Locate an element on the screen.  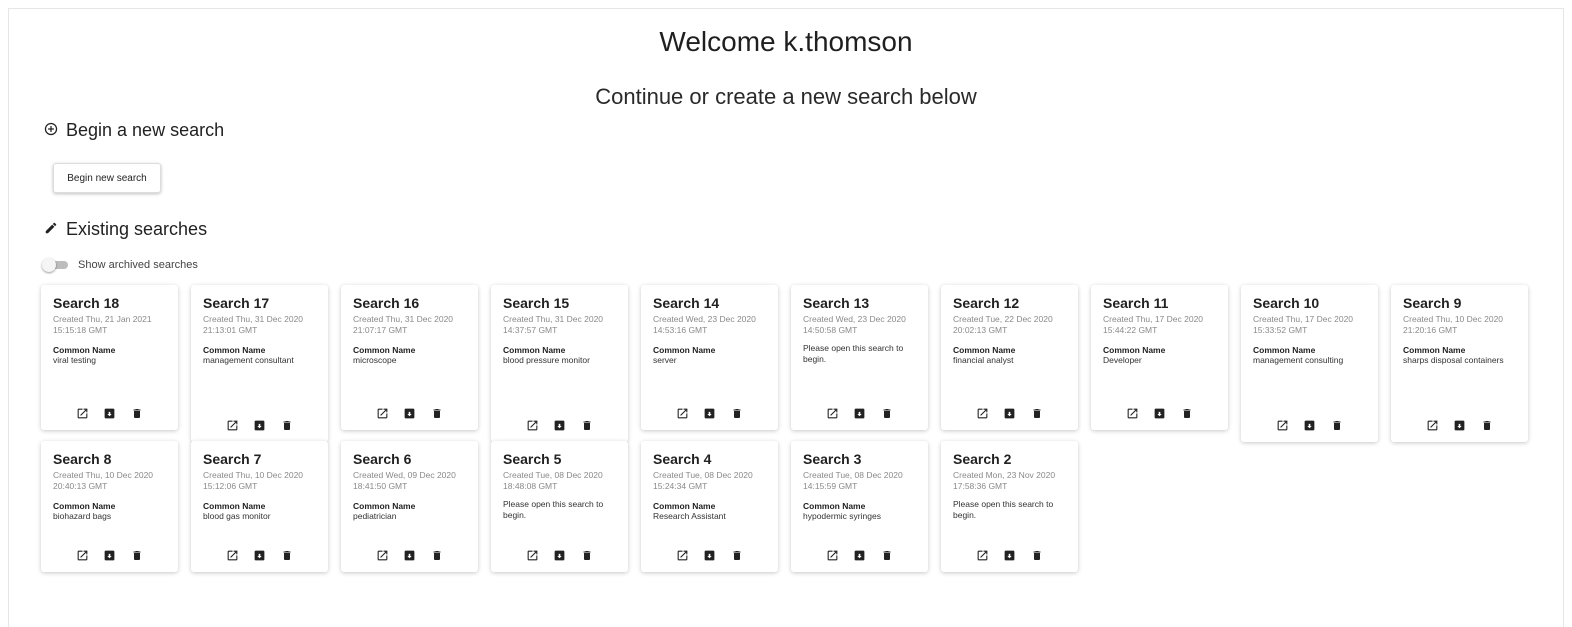
show-archived-toggle is located at coordinates (56, 265).